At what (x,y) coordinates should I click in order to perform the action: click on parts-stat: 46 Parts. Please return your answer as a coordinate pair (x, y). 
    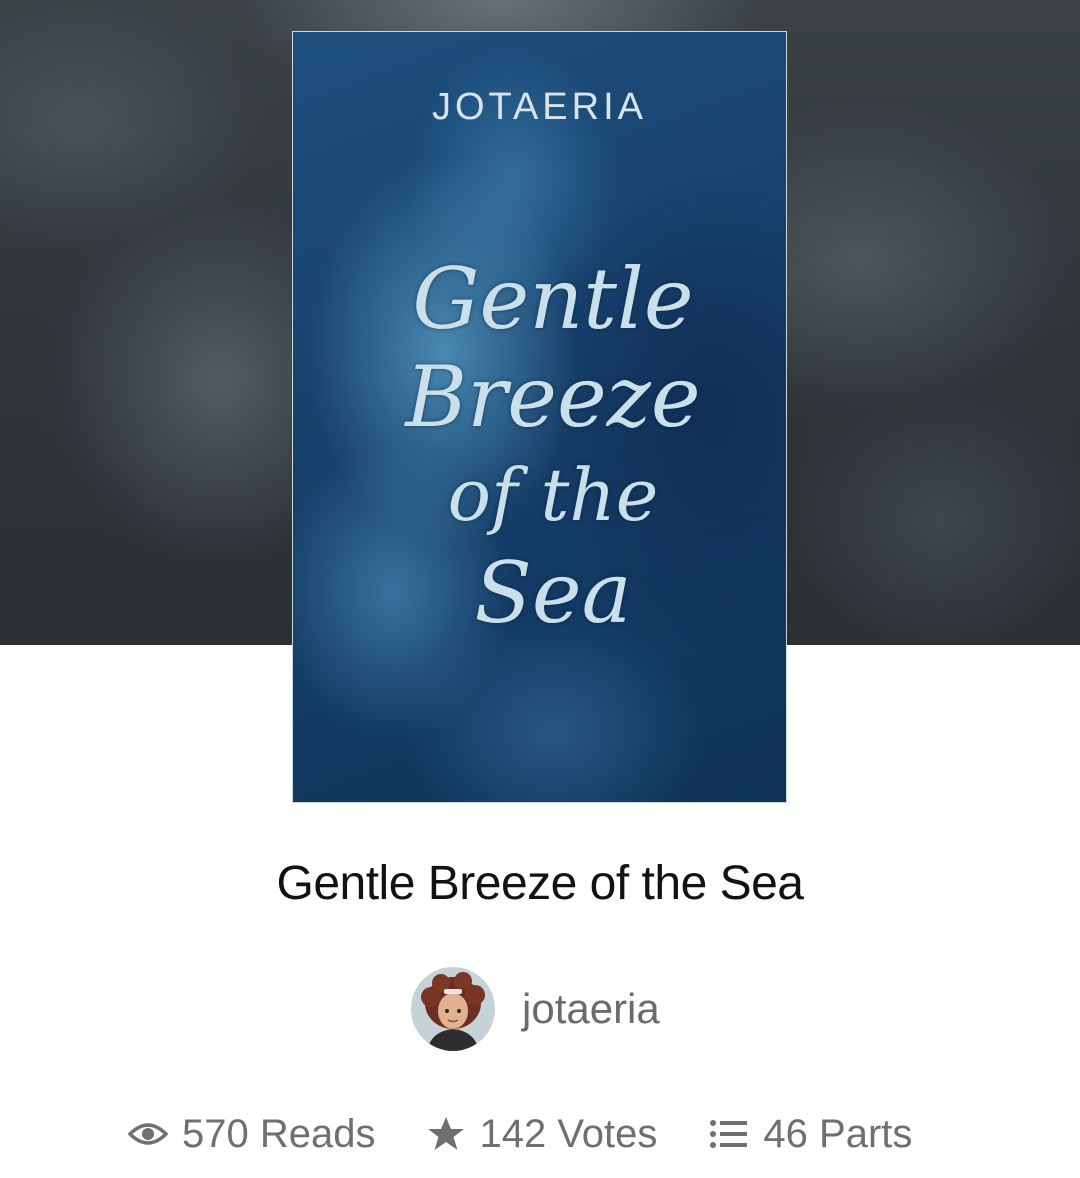
    Looking at the image, I should click on (810, 1134).